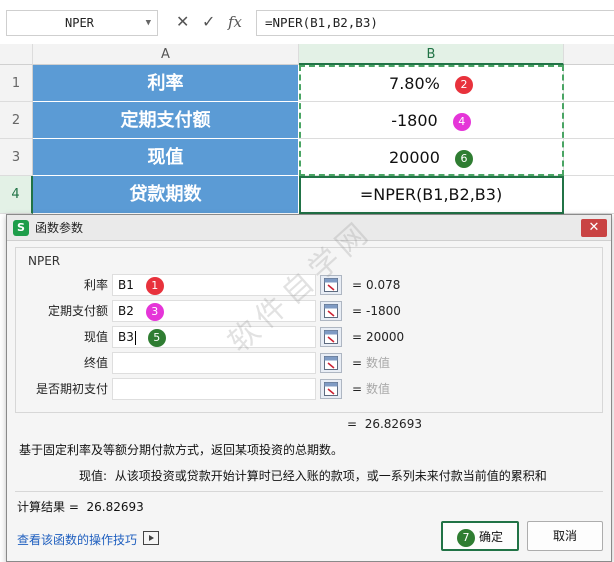  I want to click on argument-row-rate: 利率 B1 1 = 0.078, so click(310, 285).